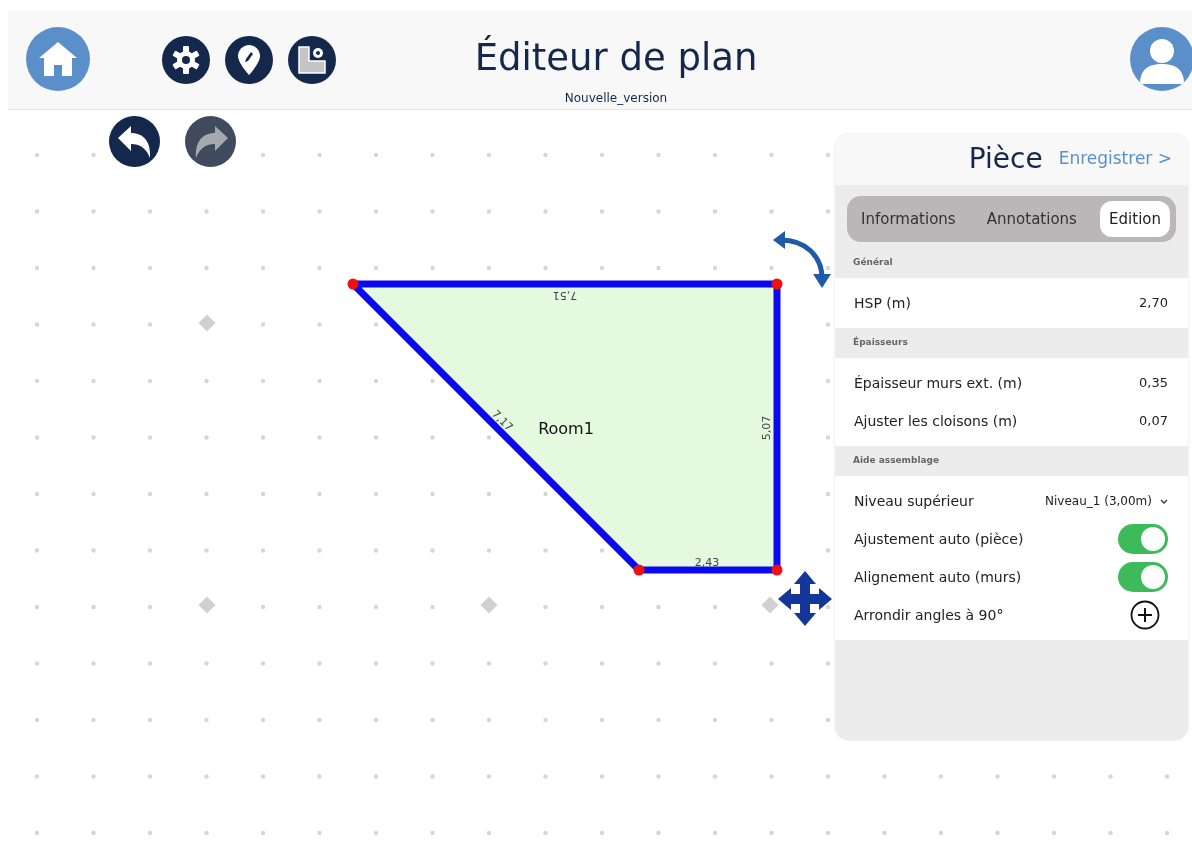 The image size is (1192, 841). I want to click on location-button, so click(249, 60).